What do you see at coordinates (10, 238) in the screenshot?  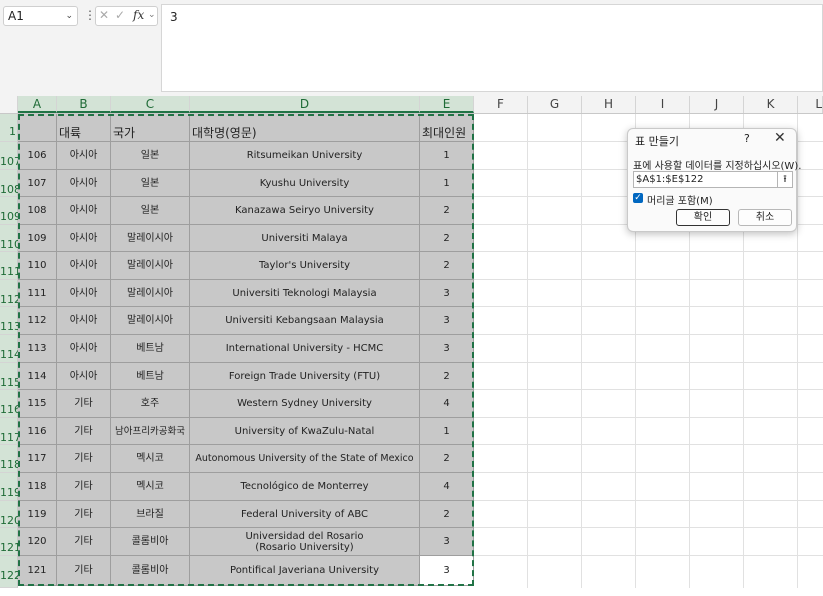 I see `row-header: 110` at bounding box center [10, 238].